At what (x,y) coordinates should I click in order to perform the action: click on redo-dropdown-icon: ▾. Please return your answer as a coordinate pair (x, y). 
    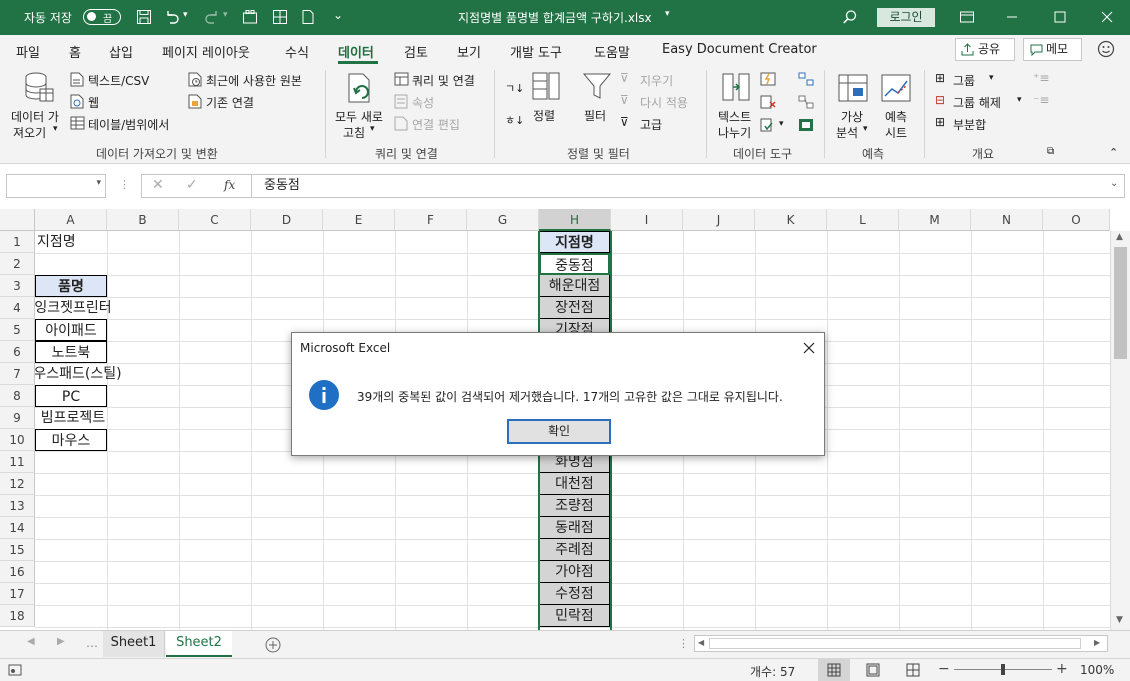
    Looking at the image, I should click on (225, 15).